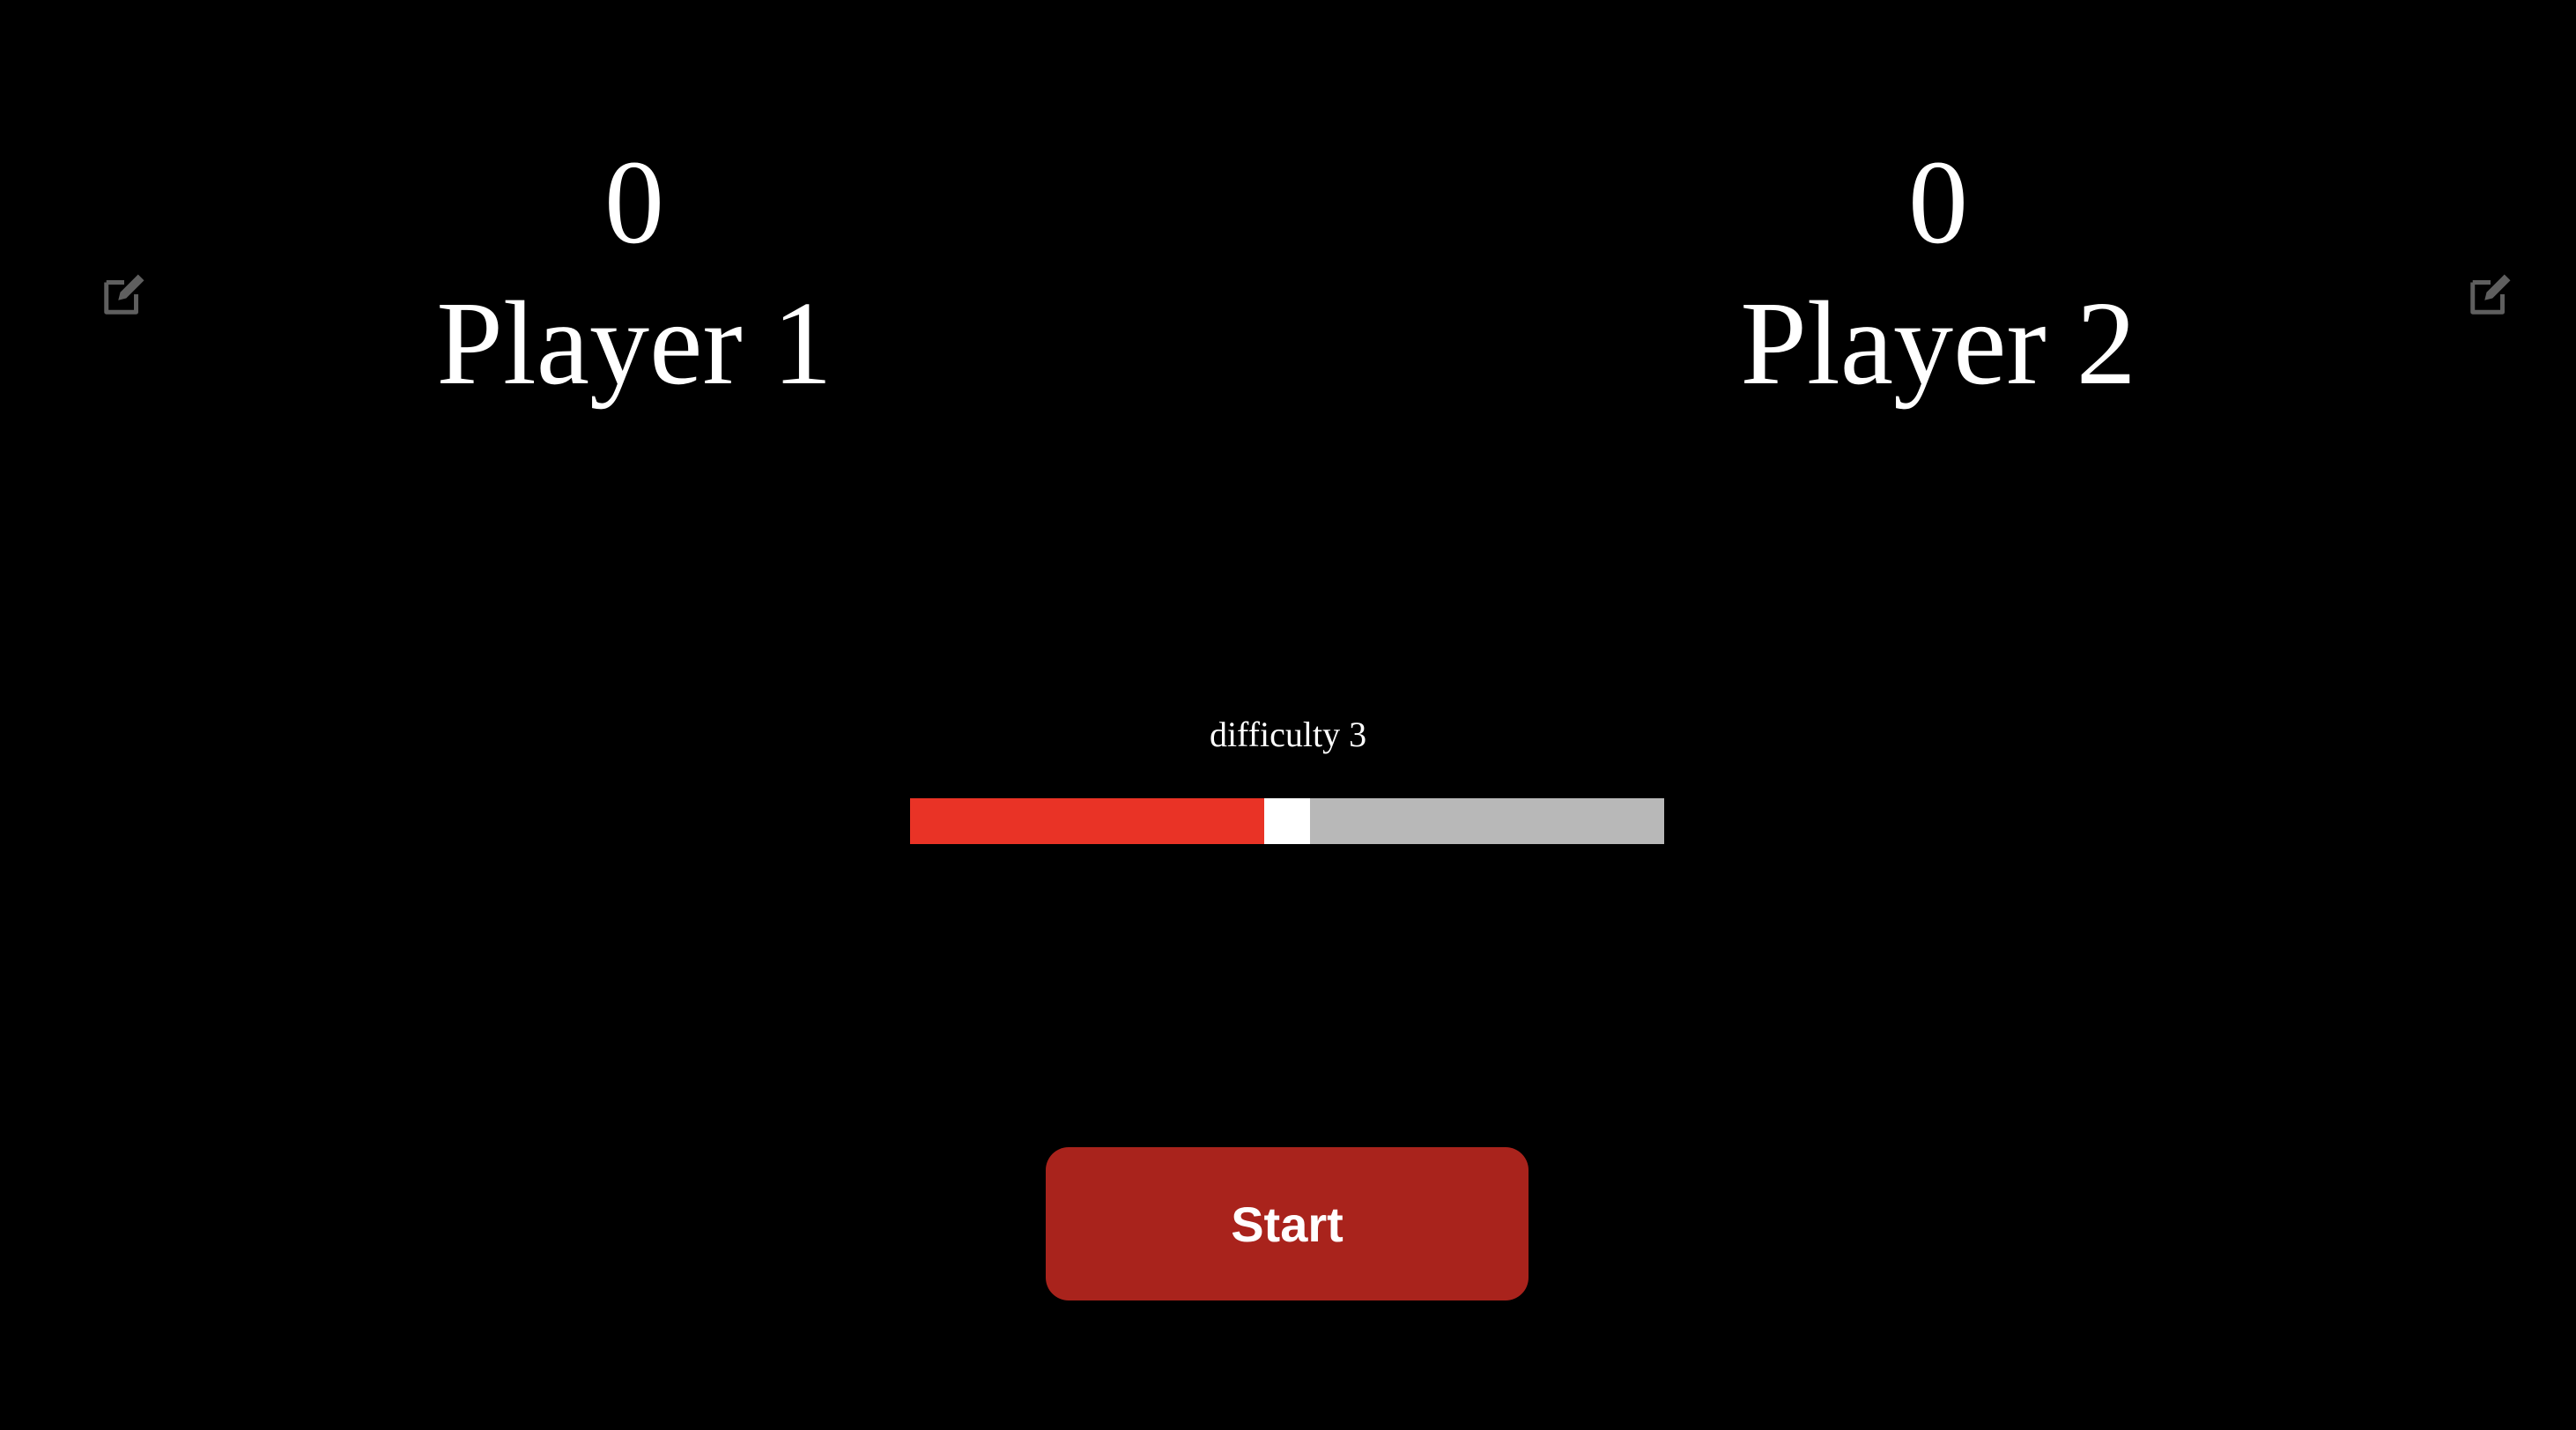  What do you see at coordinates (1087, 821) in the screenshot?
I see `difficulty-slider-fill` at bounding box center [1087, 821].